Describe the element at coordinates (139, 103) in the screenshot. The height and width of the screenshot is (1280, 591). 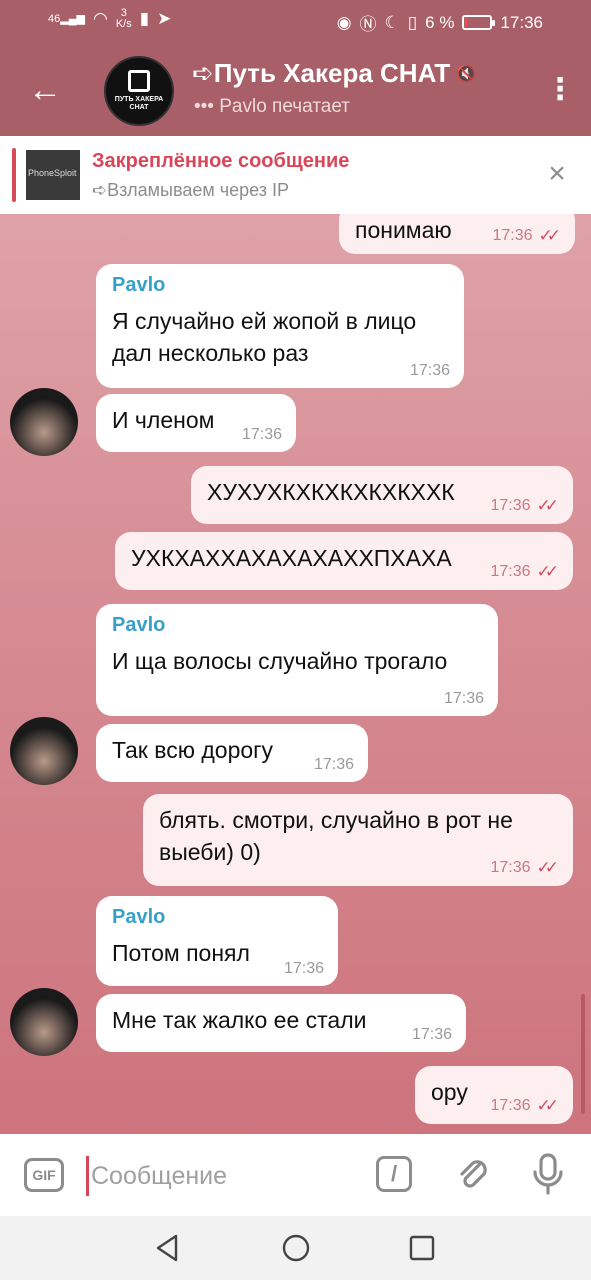
I see `avatar-logo-text: ПУТЬ ХАКЕРА CHAT` at that location.